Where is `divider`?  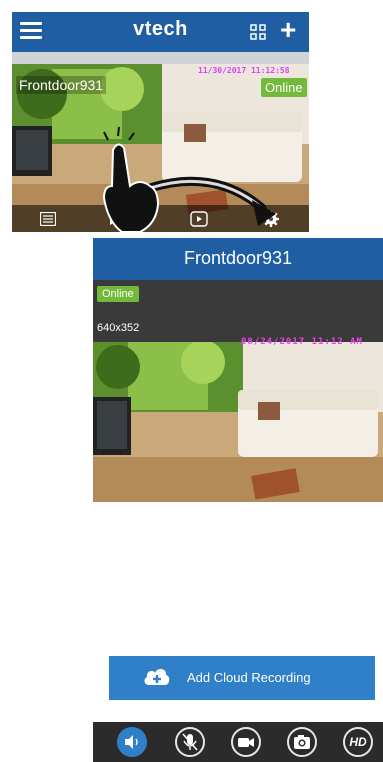 divider is located at coordinates (160, 58).